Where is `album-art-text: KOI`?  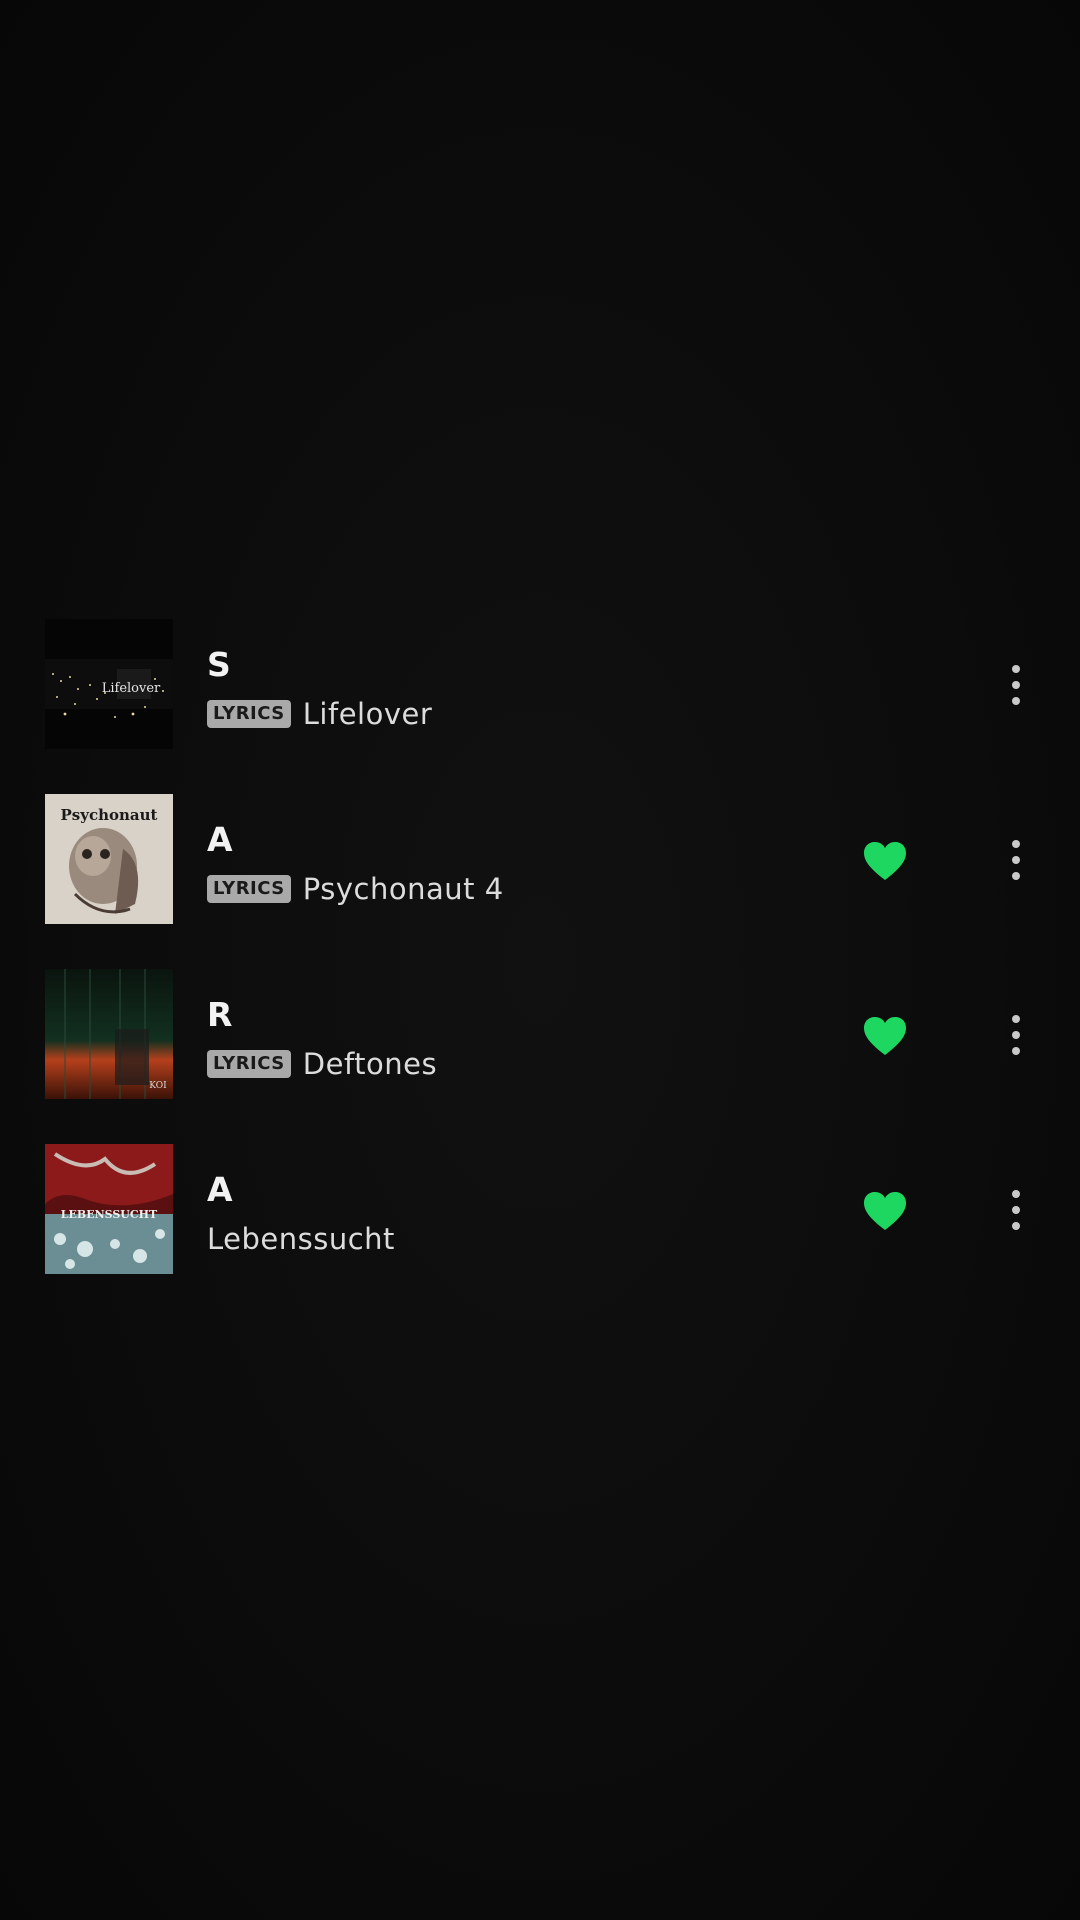 album-art-text: KOI is located at coordinates (158, 1086).